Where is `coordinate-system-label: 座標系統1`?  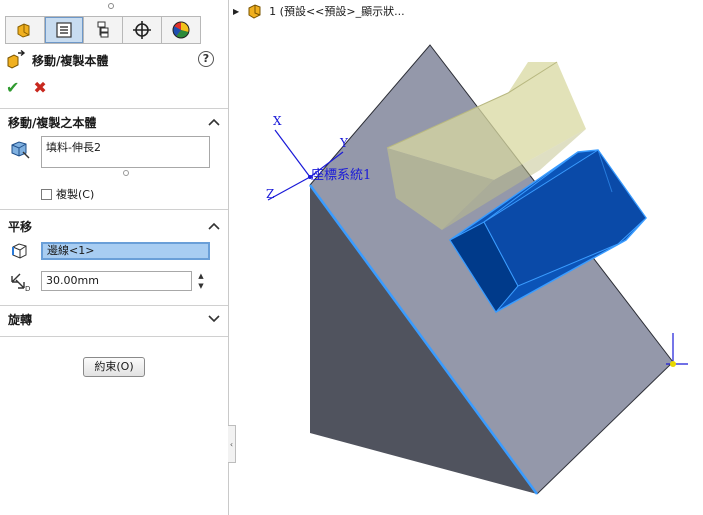 coordinate-system-label: 座標系統1 is located at coordinates (341, 173).